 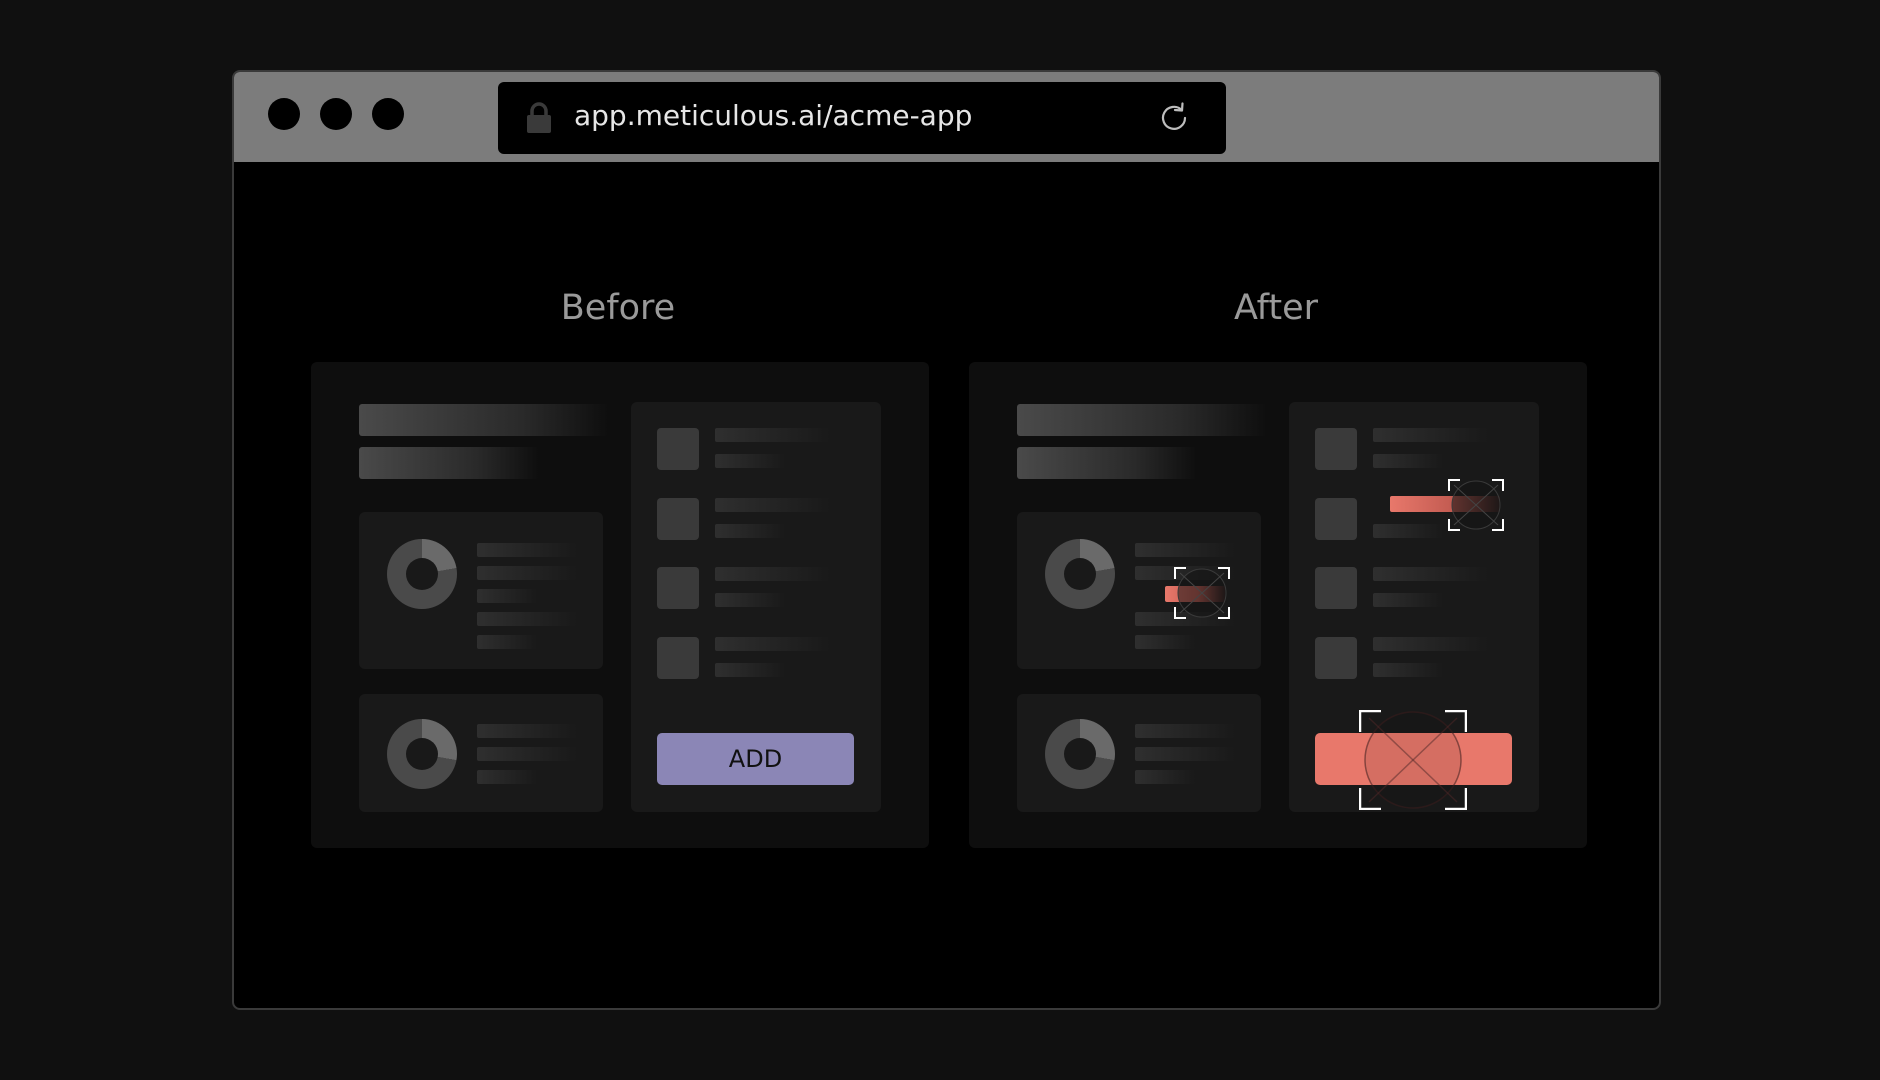 What do you see at coordinates (284, 114) in the screenshot?
I see `window-close-dot` at bounding box center [284, 114].